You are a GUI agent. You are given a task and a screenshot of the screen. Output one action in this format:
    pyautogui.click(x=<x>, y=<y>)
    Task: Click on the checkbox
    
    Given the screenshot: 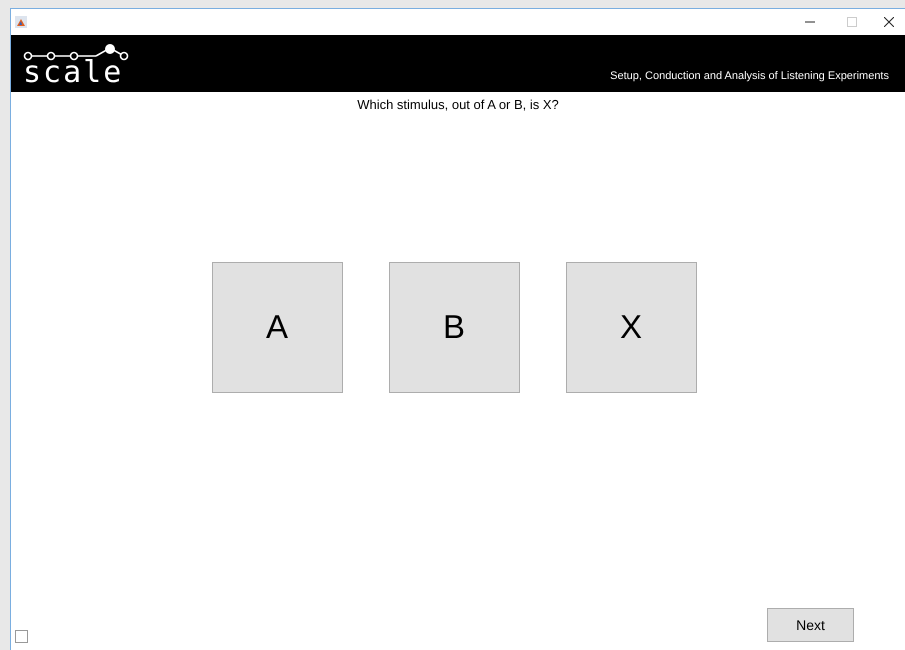 What is the action you would take?
    pyautogui.click(x=21, y=636)
    